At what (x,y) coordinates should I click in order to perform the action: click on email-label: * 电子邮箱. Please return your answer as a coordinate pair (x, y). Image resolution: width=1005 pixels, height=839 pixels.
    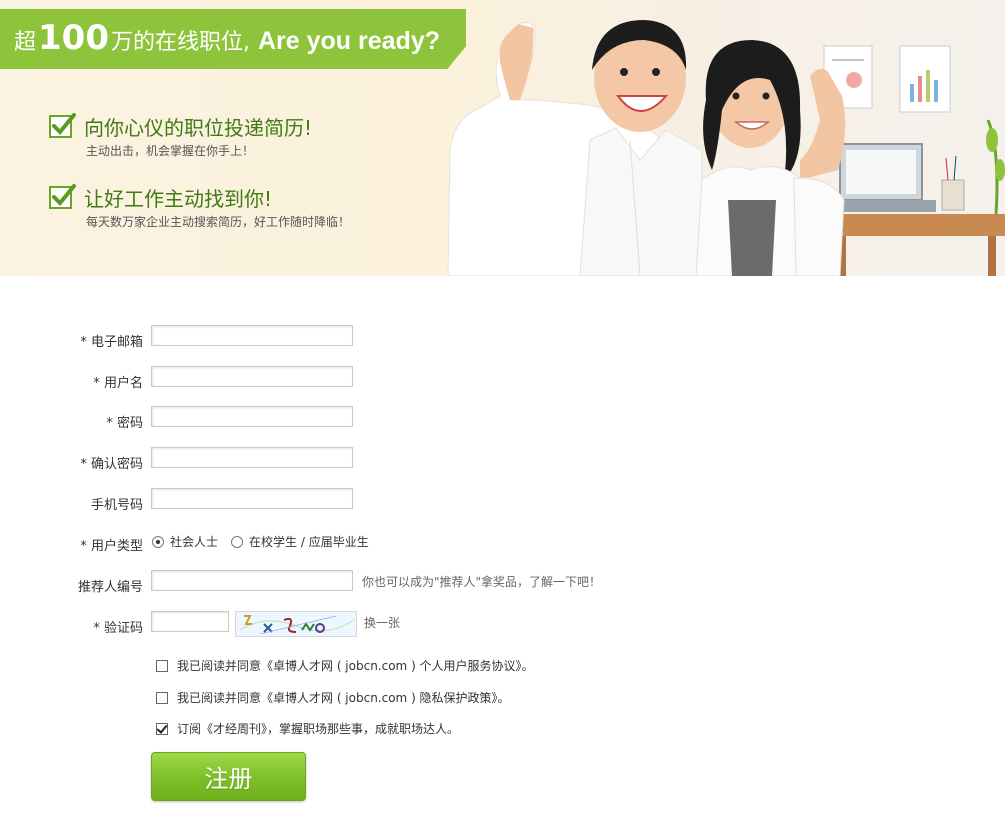
    Looking at the image, I should click on (111, 342).